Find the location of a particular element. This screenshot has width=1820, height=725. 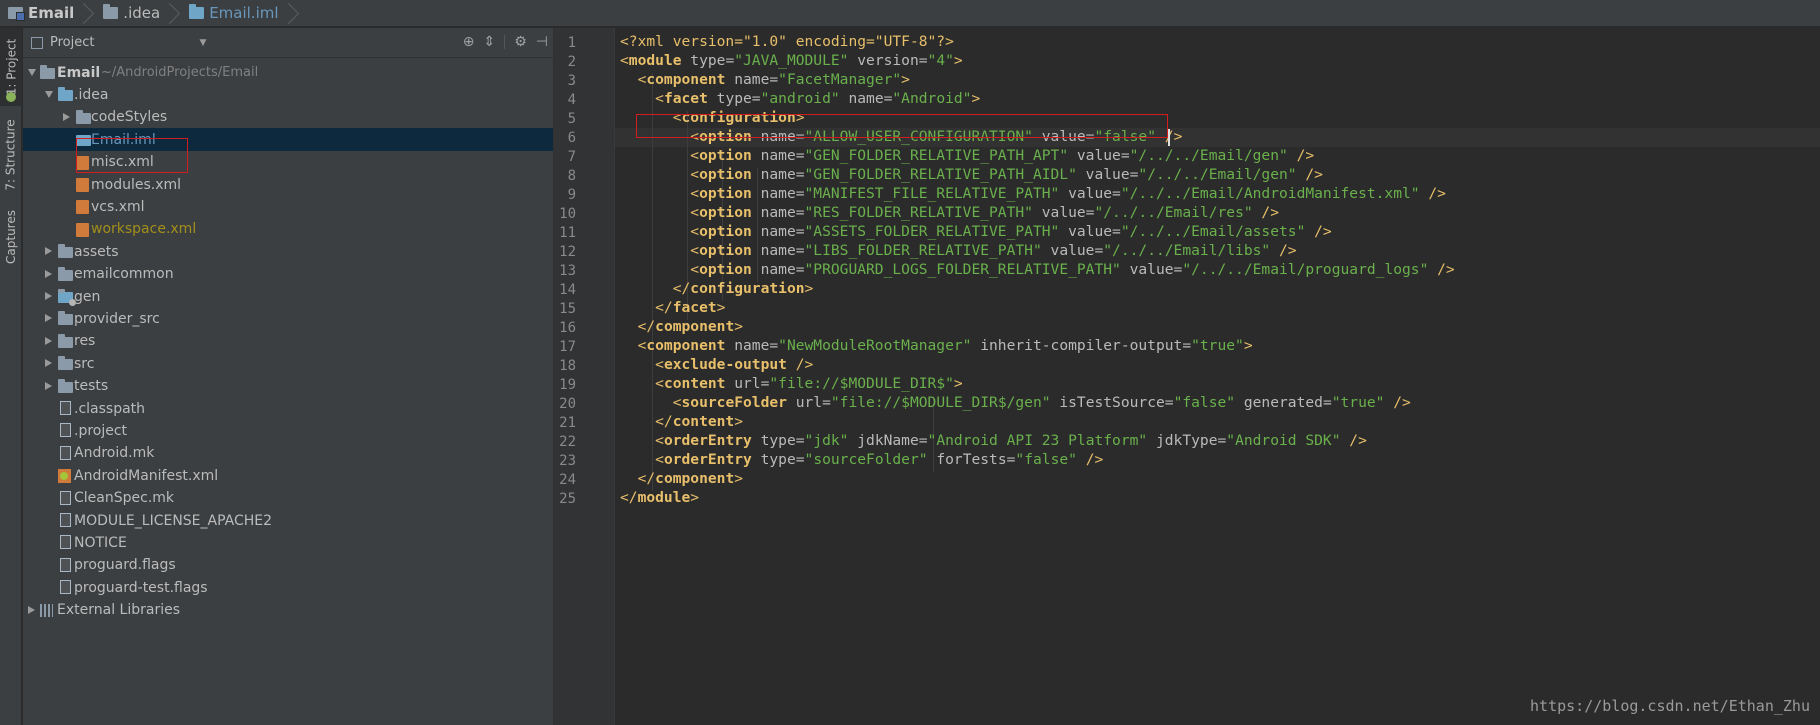

tree-item: modules.xml is located at coordinates (288, 184).